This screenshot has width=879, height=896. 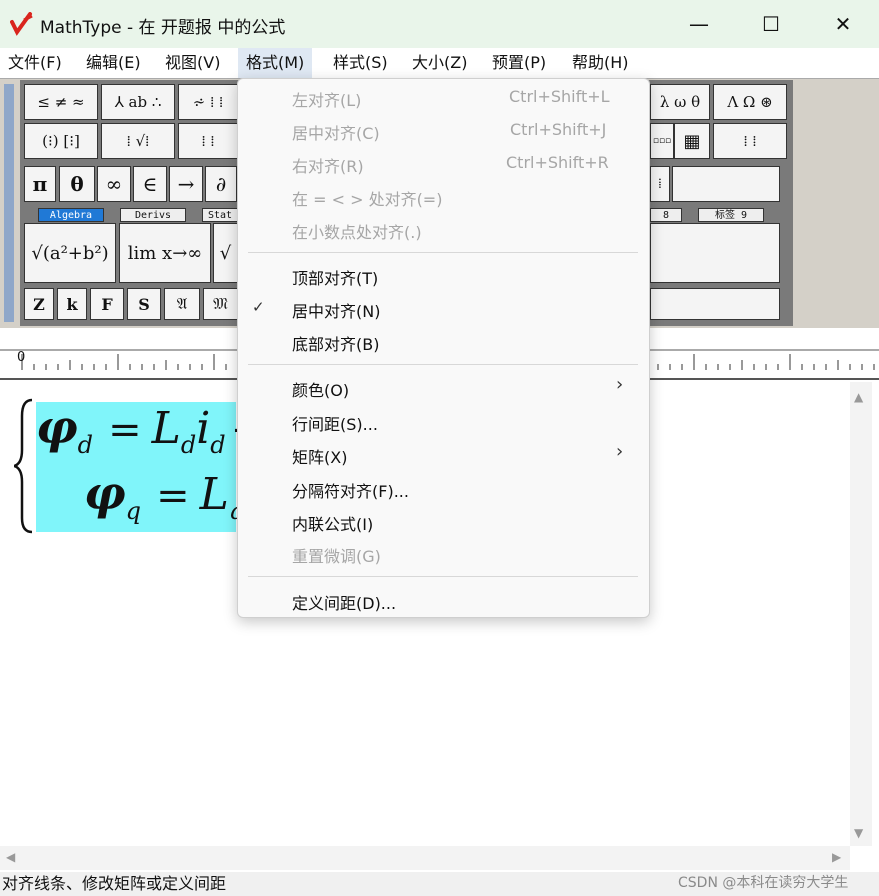 What do you see at coordinates (10, 857) in the screenshot?
I see `scroll-left-icon: ◀` at bounding box center [10, 857].